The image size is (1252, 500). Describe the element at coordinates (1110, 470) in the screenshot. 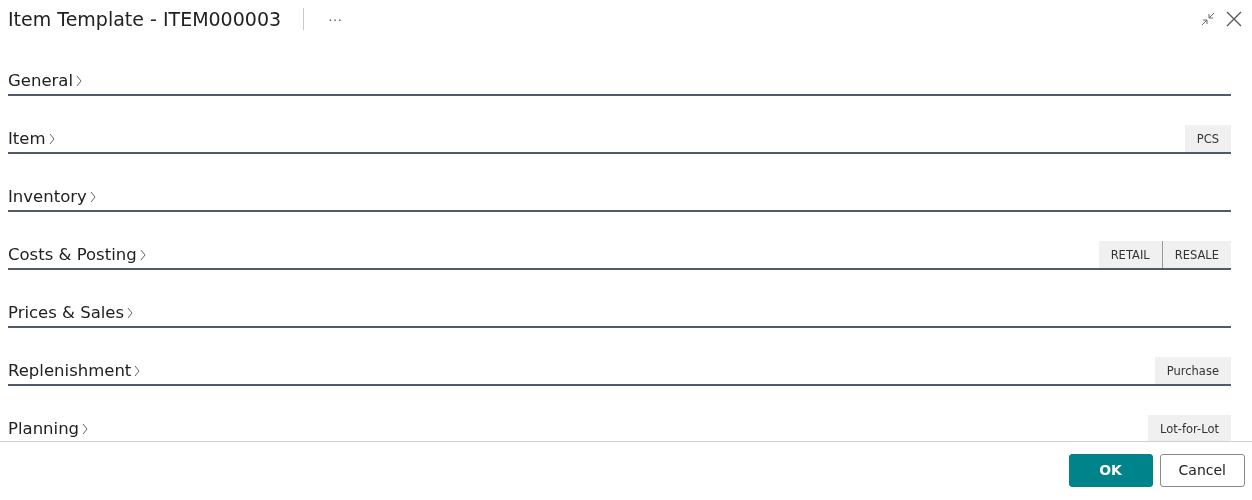

I see `ok-button: OK` at that location.